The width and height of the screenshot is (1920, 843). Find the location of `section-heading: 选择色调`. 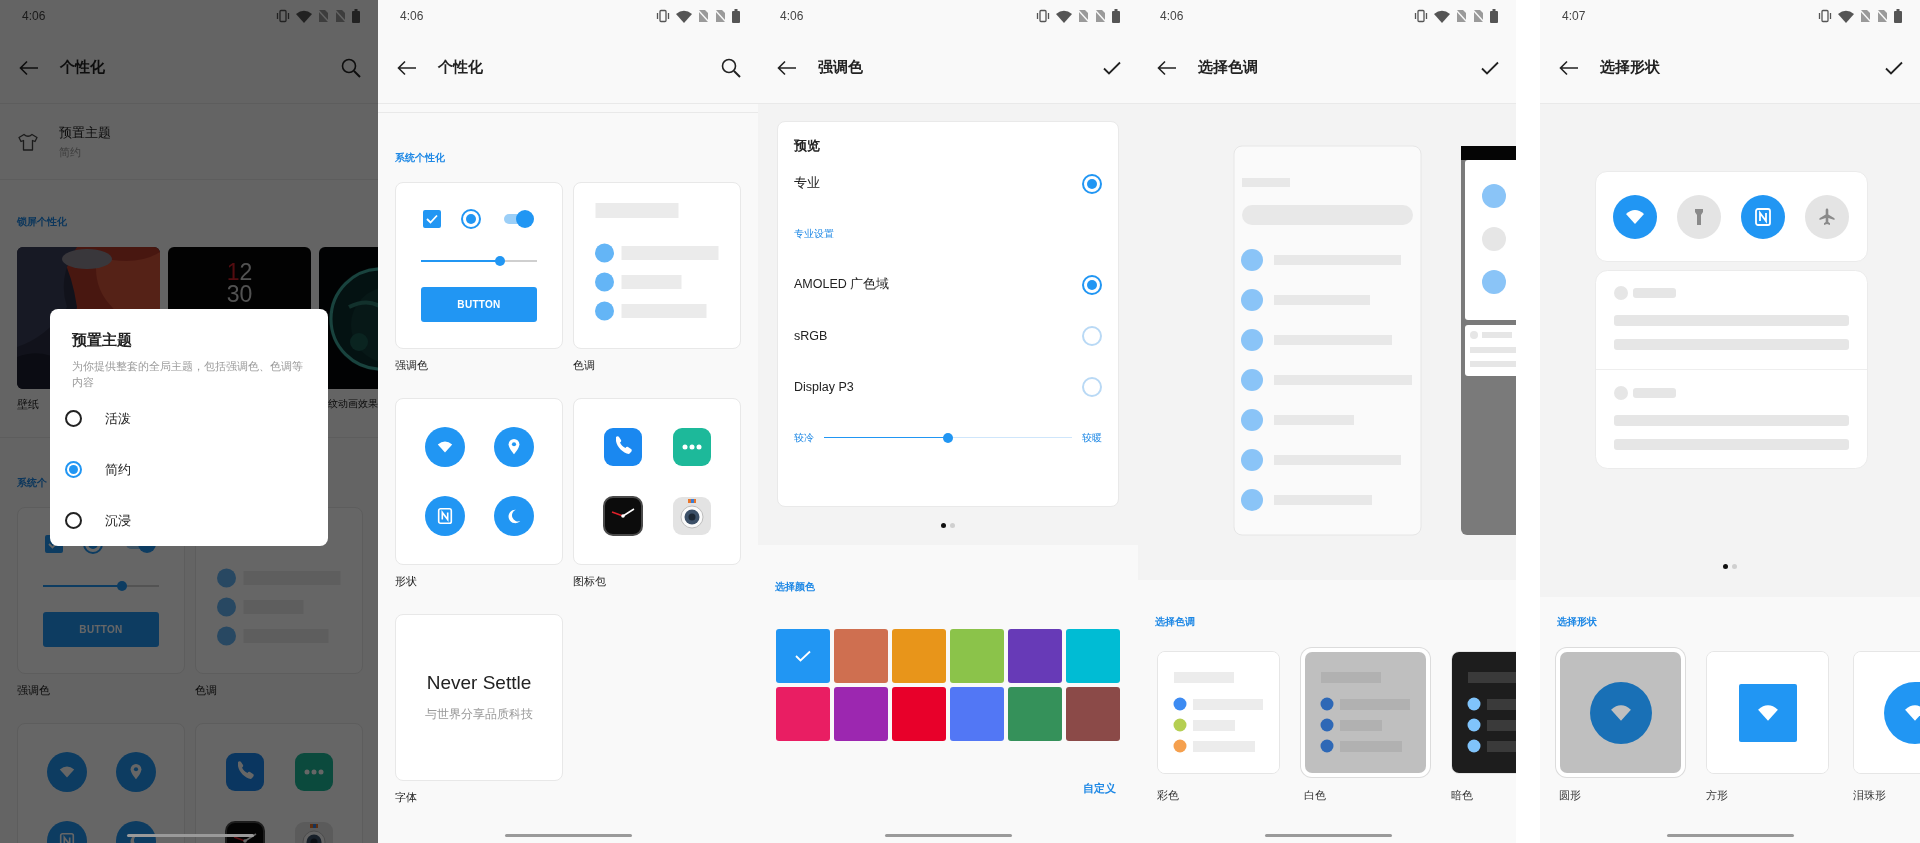

section-heading: 选择色调 is located at coordinates (1175, 622).